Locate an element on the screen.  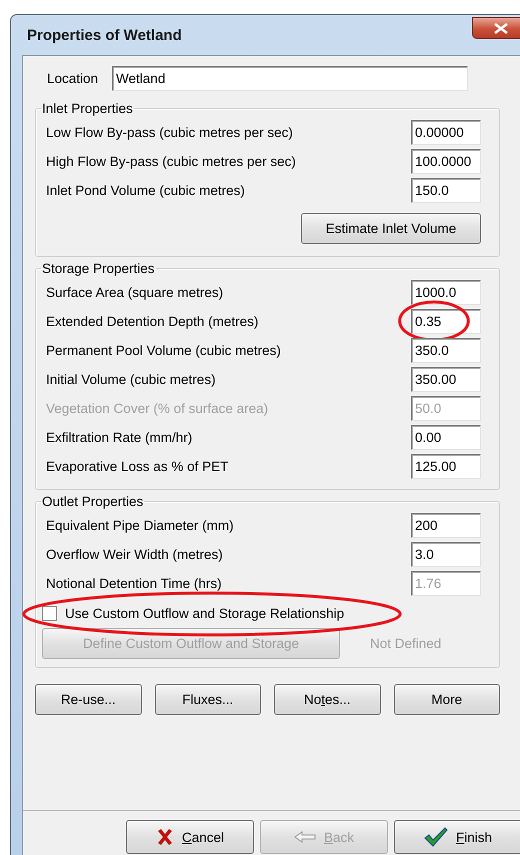
field-label: Extended Detention Depth (metres) is located at coordinates (153, 321).